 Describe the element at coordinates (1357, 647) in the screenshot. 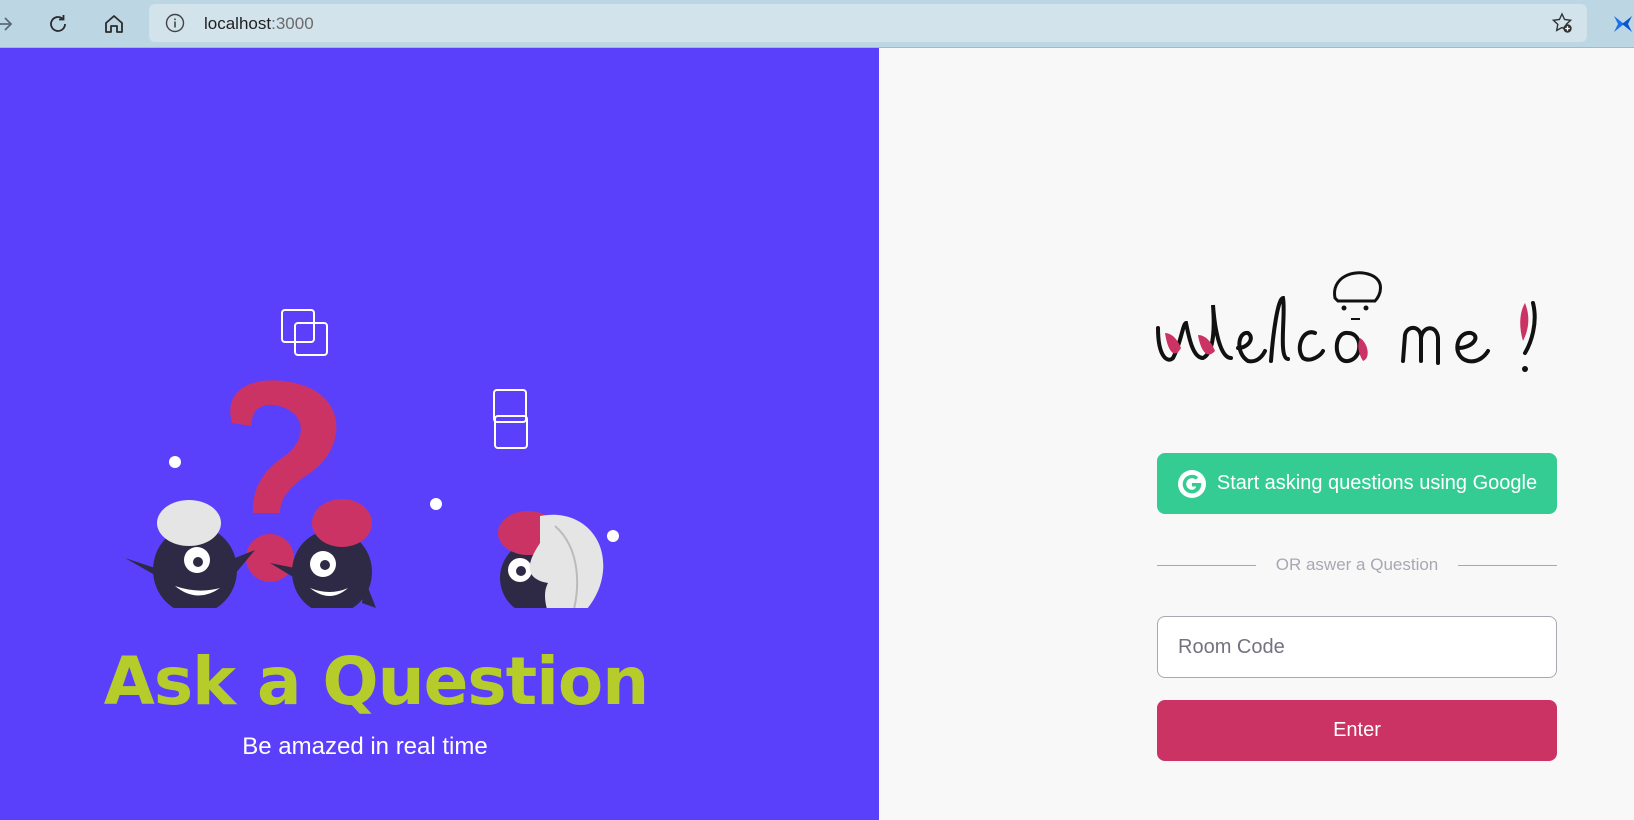

I see `room-code-input` at that location.